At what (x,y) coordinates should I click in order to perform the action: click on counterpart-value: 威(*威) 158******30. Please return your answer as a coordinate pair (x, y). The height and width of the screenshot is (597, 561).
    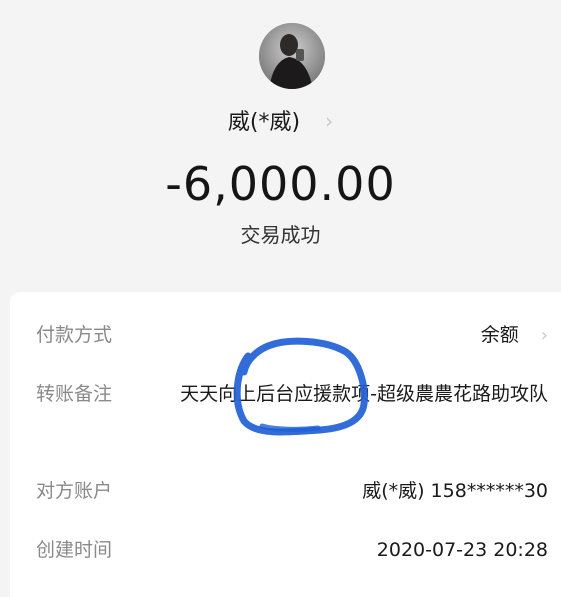
    Looking at the image, I should click on (455, 491).